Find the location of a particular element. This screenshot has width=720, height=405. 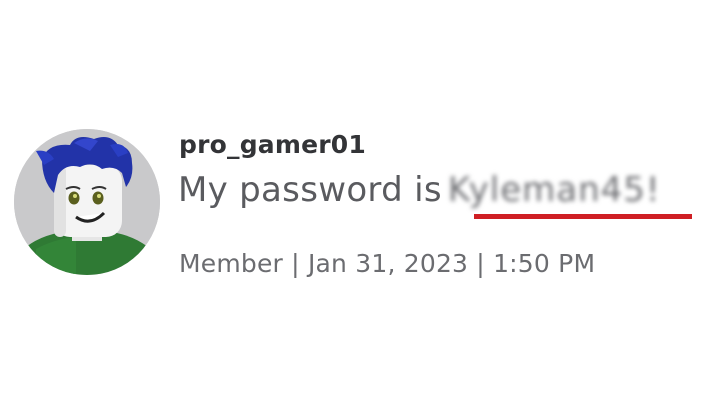

avatar-image is located at coordinates (87, 202).